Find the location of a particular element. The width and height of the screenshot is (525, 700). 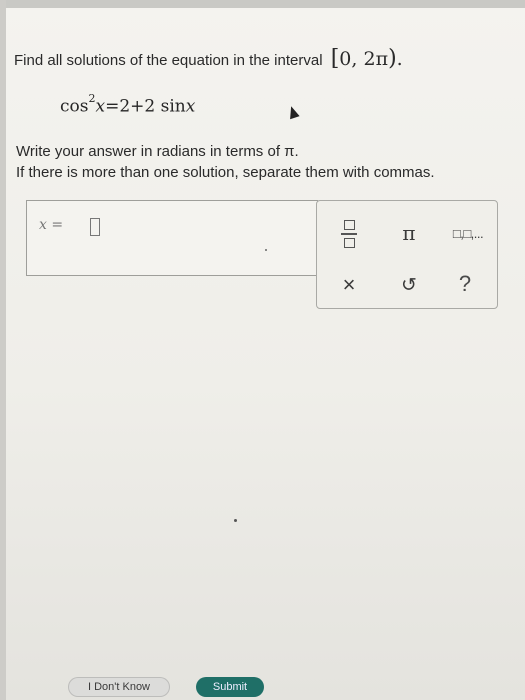

equation-power: 2 is located at coordinates (92, 98).